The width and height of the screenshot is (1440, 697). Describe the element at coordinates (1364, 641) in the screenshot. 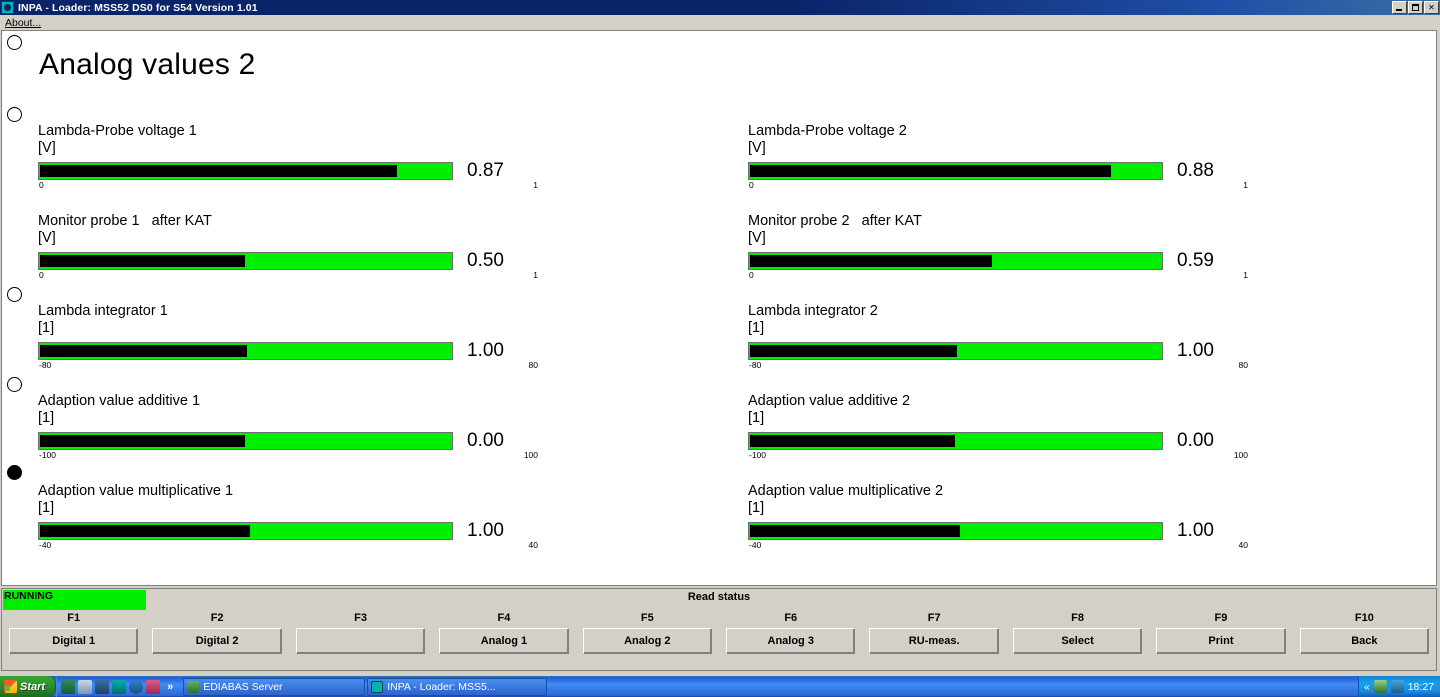

I see `function-key-button: Back` at that location.